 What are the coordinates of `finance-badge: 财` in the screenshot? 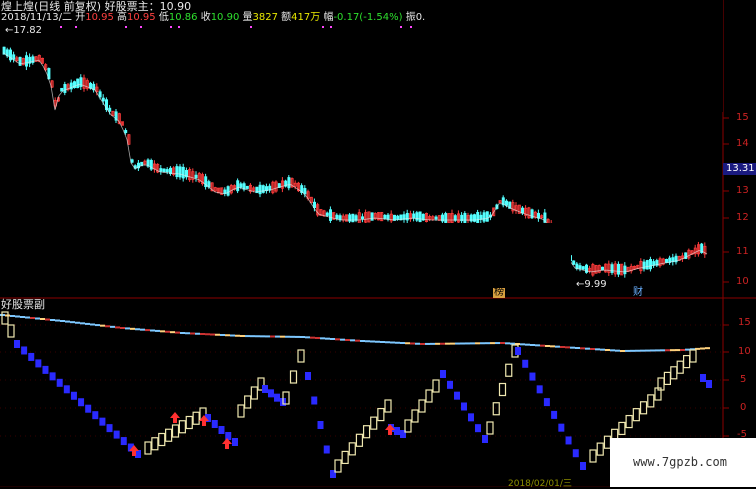 It's located at (638, 293).